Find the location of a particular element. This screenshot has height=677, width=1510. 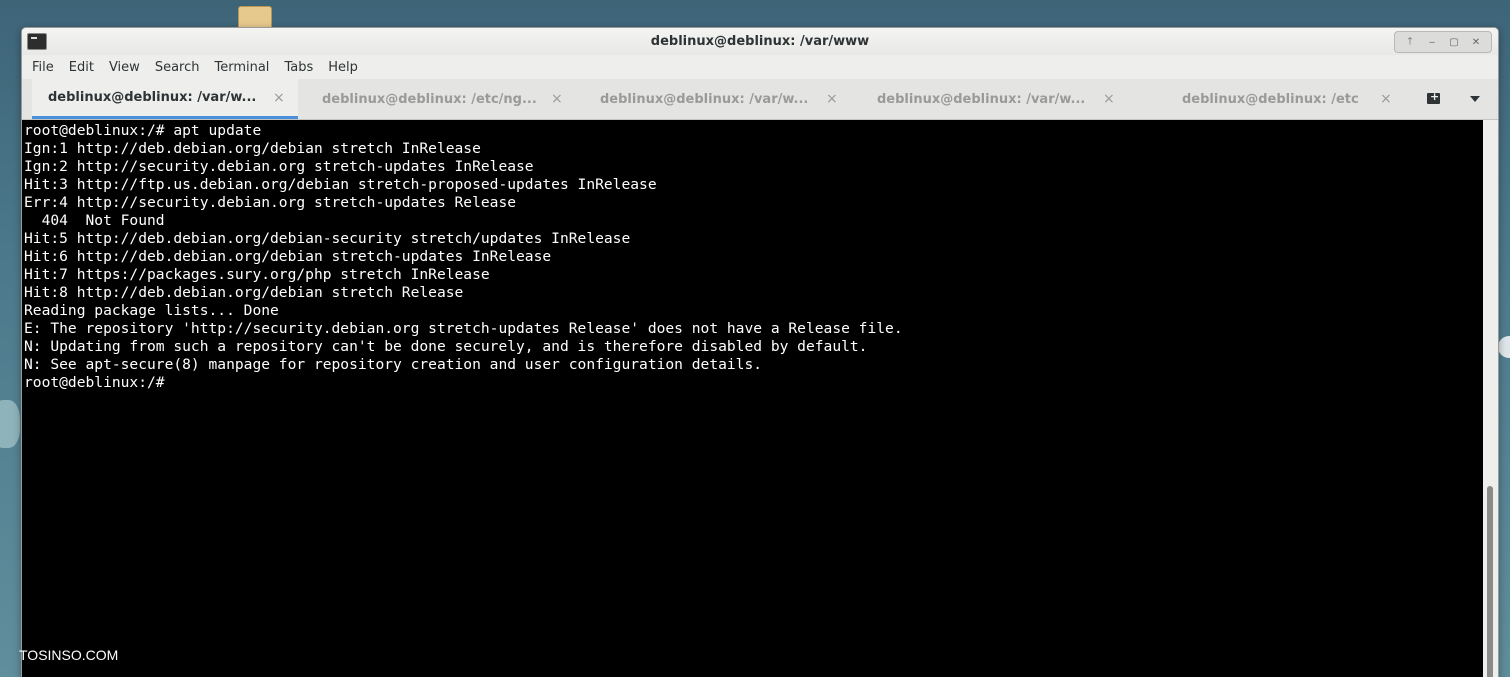

window-controls: 🡑 ‒ ▢ ✕ is located at coordinates (1443, 42).